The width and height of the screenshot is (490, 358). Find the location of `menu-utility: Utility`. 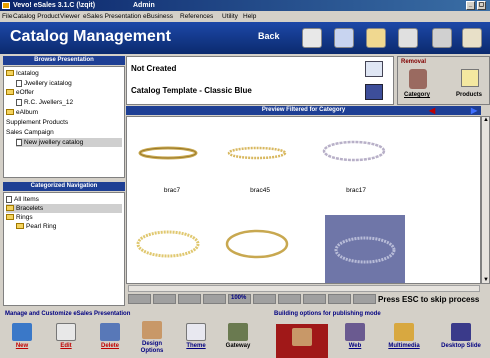

menu-utility: Utility is located at coordinates (230, 16).